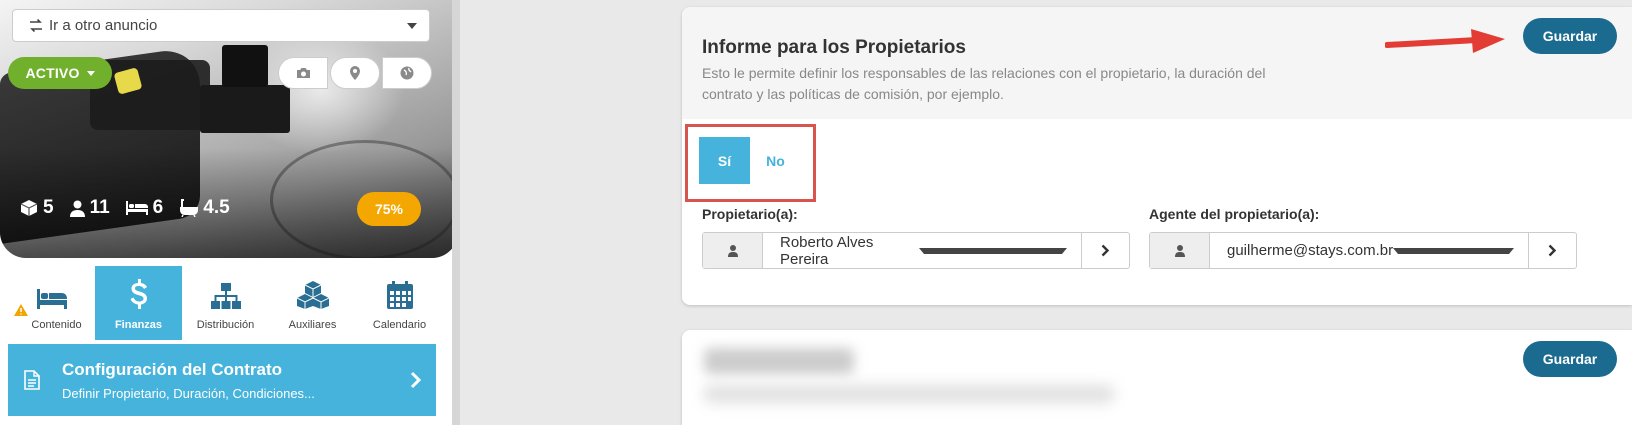 Image resolution: width=1632 pixels, height=425 pixels. Describe the element at coordinates (225, 296) in the screenshot. I see `sitemap-icon` at that location.